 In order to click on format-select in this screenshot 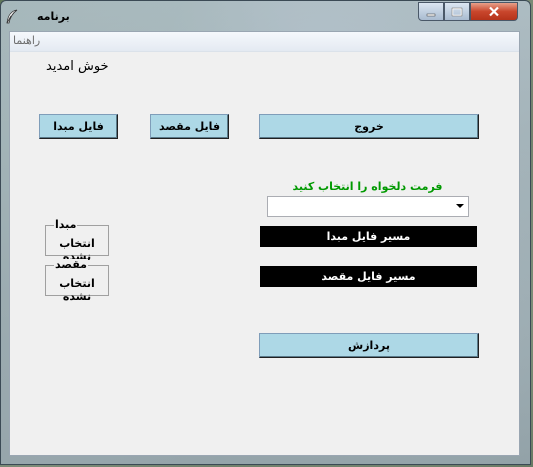, I will do `click(368, 206)`.